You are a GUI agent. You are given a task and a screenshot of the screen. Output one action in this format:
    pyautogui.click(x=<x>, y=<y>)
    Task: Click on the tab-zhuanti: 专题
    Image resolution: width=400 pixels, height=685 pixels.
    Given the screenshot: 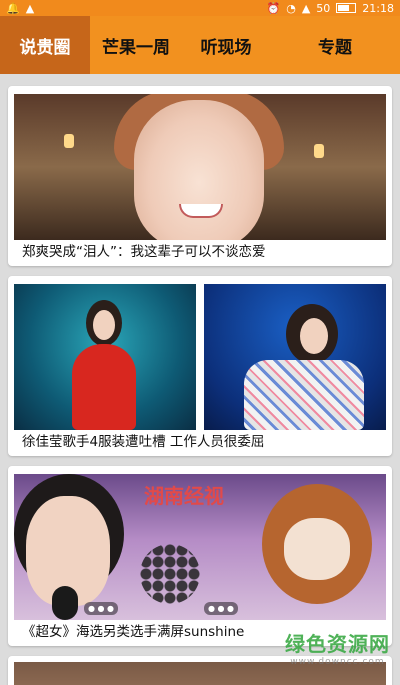 What is the action you would take?
    pyautogui.click(x=335, y=45)
    